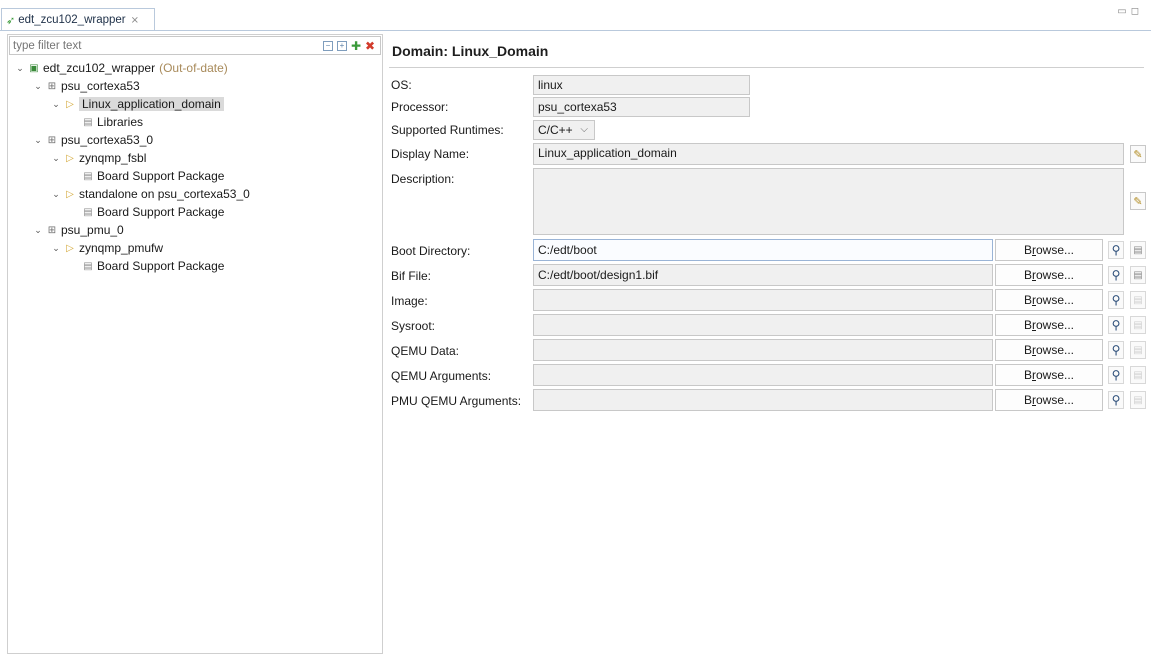 This screenshot has width=1151, height=658. I want to click on minimize-icon: ▭, so click(1123, 11).